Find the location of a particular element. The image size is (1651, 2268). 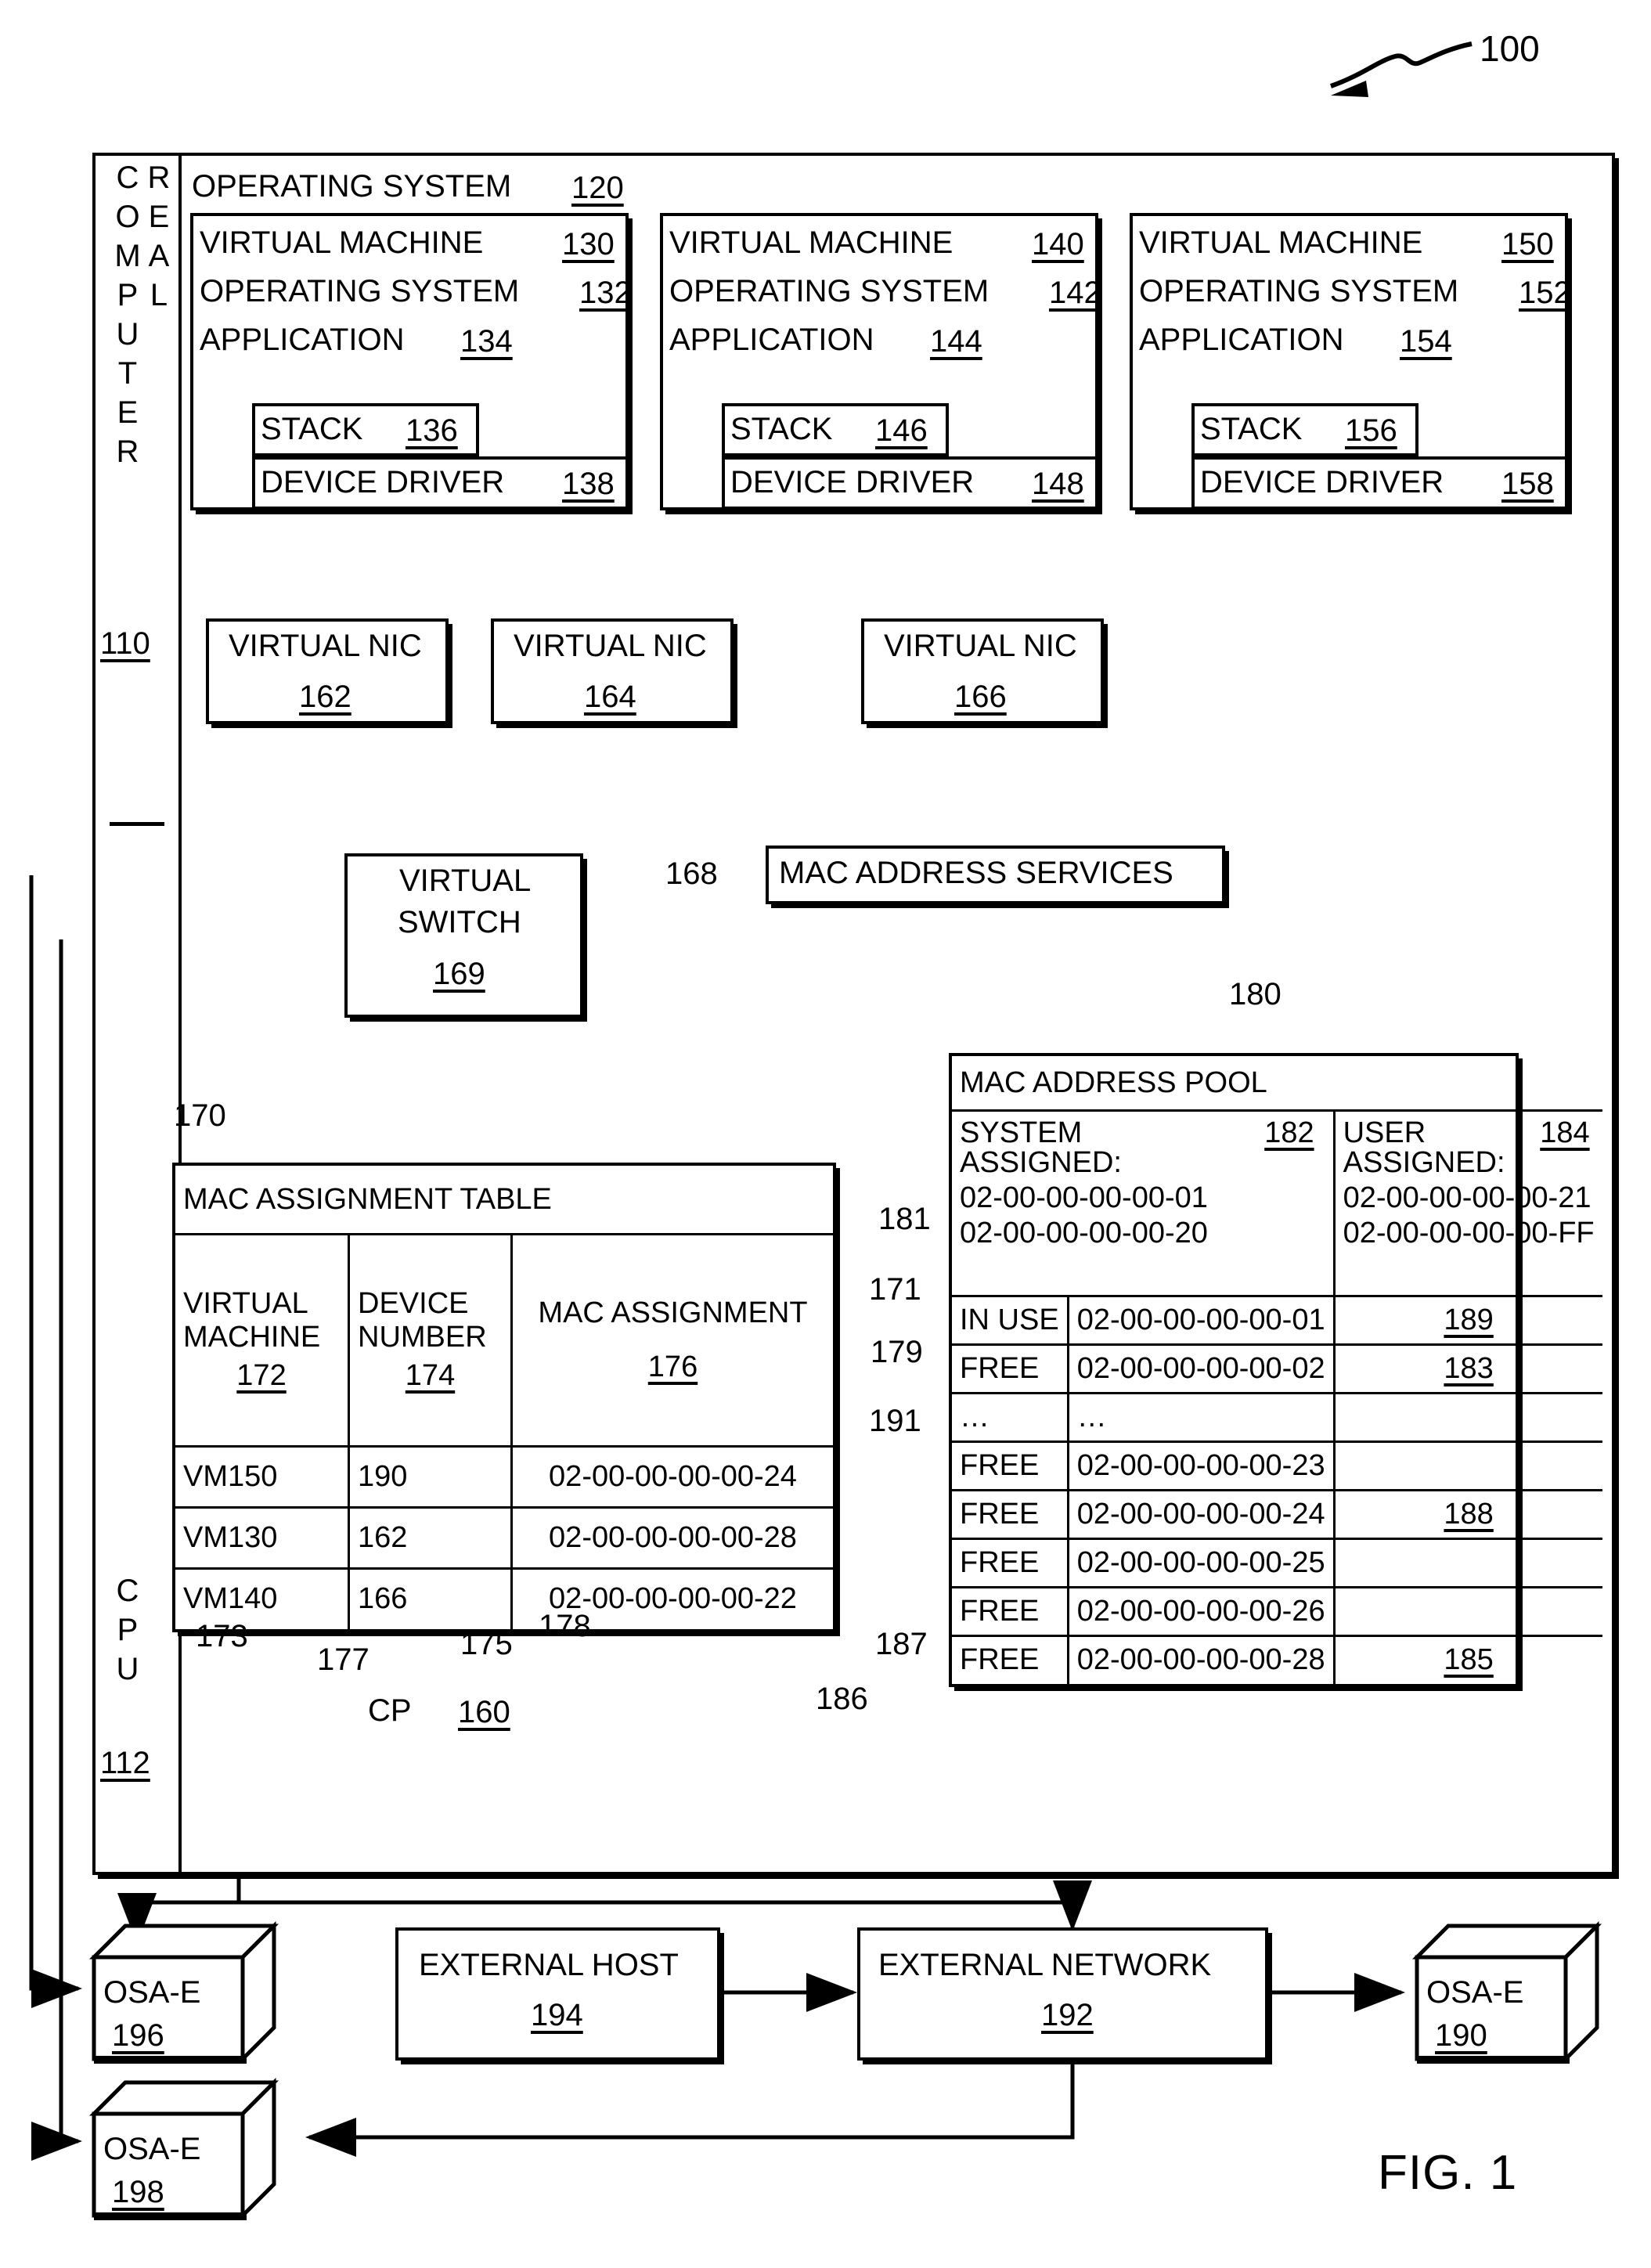

vm150-title: VIRTUAL MACHINE is located at coordinates (1281, 243).